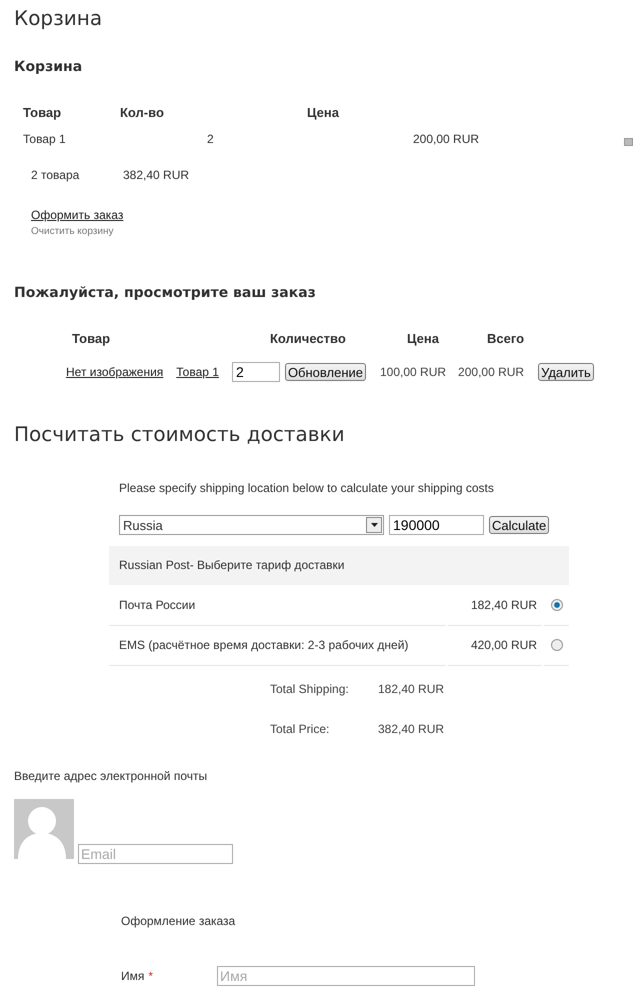  What do you see at coordinates (197, 372) in the screenshot?
I see `product-link: Товар 1` at bounding box center [197, 372].